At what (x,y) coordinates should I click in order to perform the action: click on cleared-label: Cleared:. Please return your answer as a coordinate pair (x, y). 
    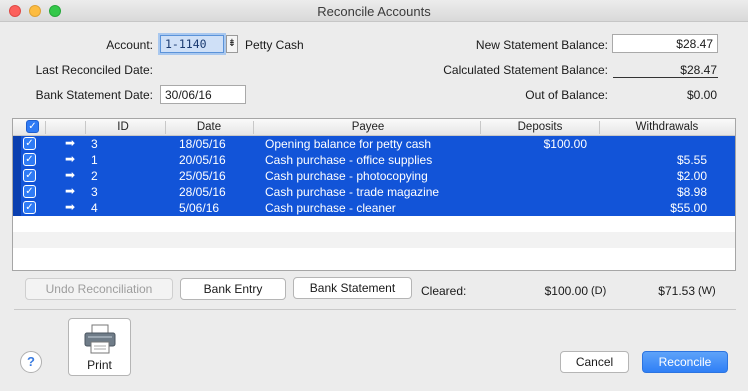
    Looking at the image, I should click on (444, 291).